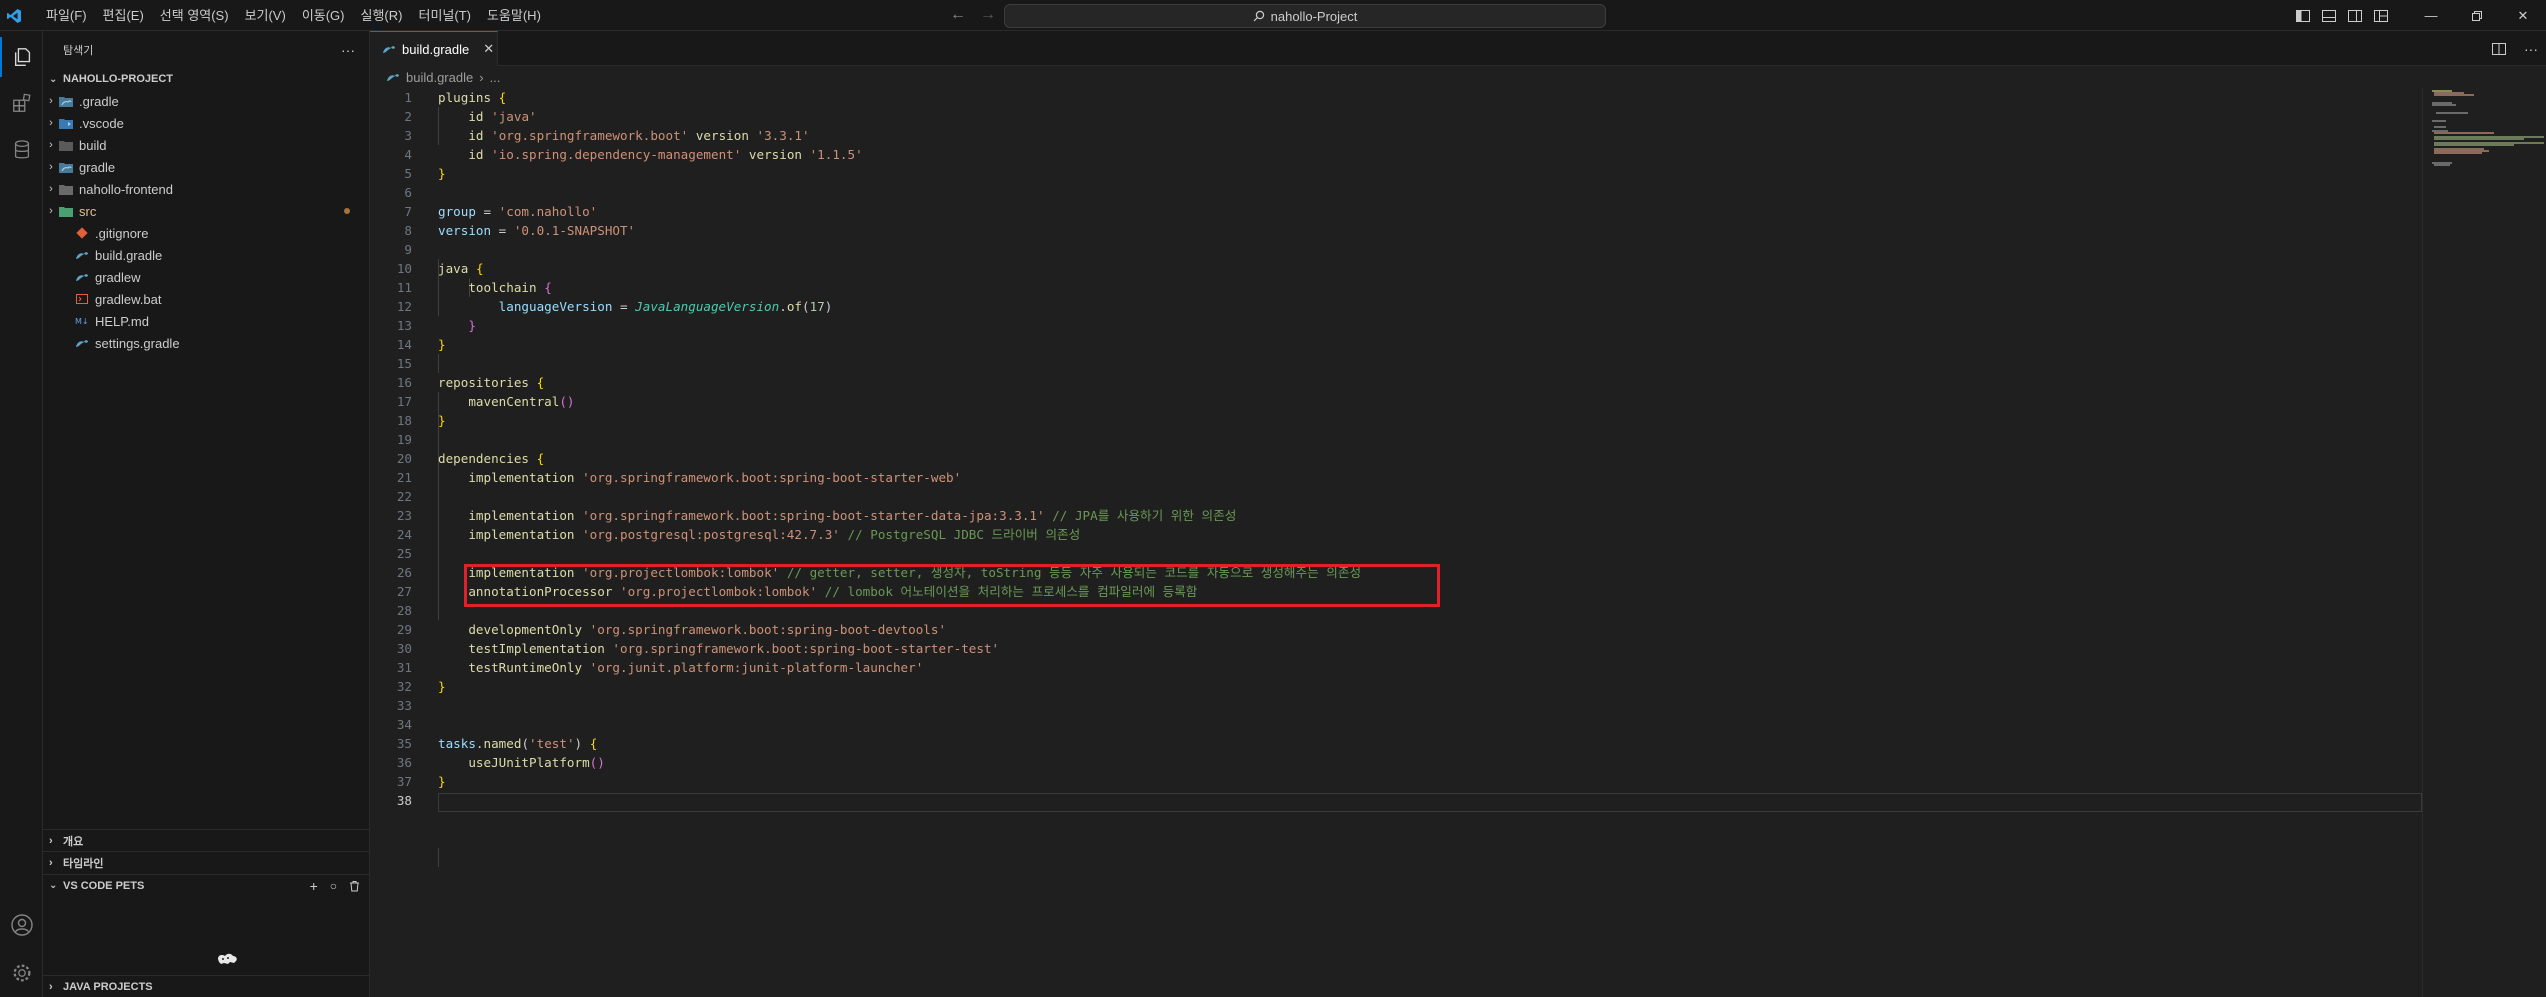  Describe the element at coordinates (1430, 802) in the screenshot. I see `current-line-highlight` at that location.